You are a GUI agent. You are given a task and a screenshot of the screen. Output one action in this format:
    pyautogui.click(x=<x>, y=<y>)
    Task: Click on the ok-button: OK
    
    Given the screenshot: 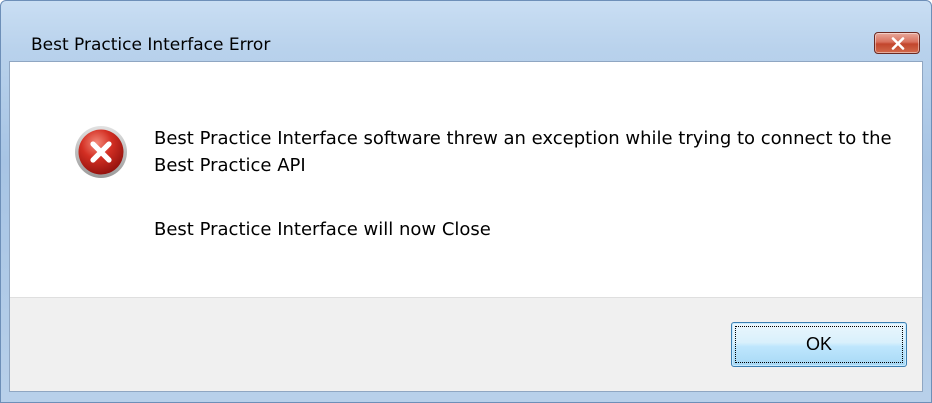 What is the action you would take?
    pyautogui.click(x=819, y=344)
    